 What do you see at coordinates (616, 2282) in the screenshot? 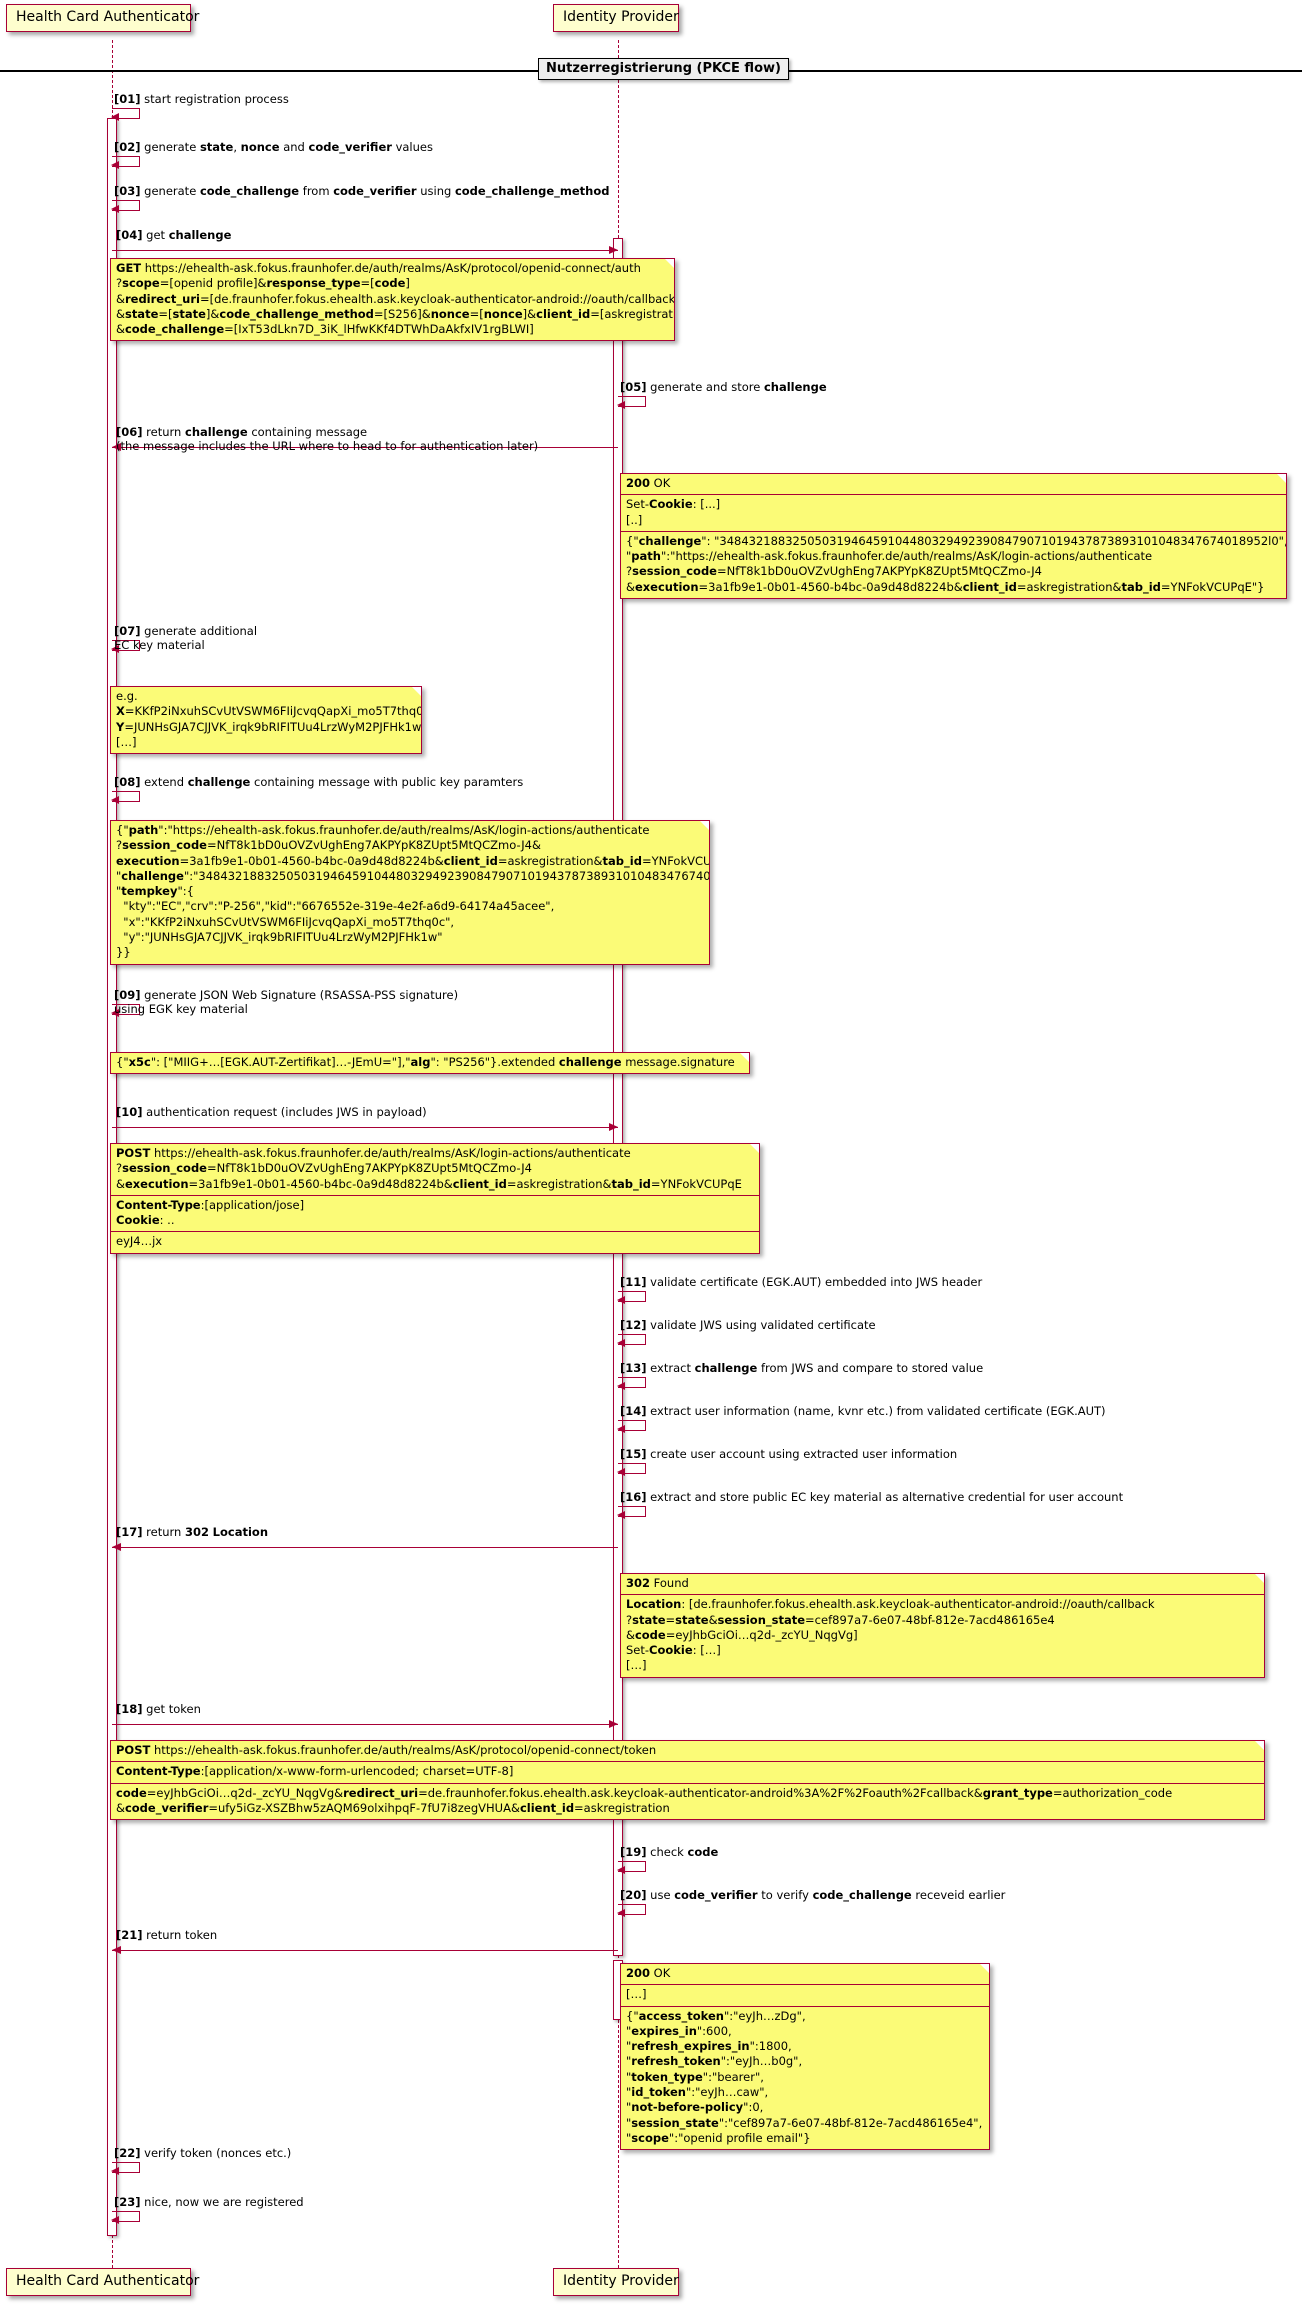
I see `participant-identity-provider-bottom: Identity Provider` at bounding box center [616, 2282].